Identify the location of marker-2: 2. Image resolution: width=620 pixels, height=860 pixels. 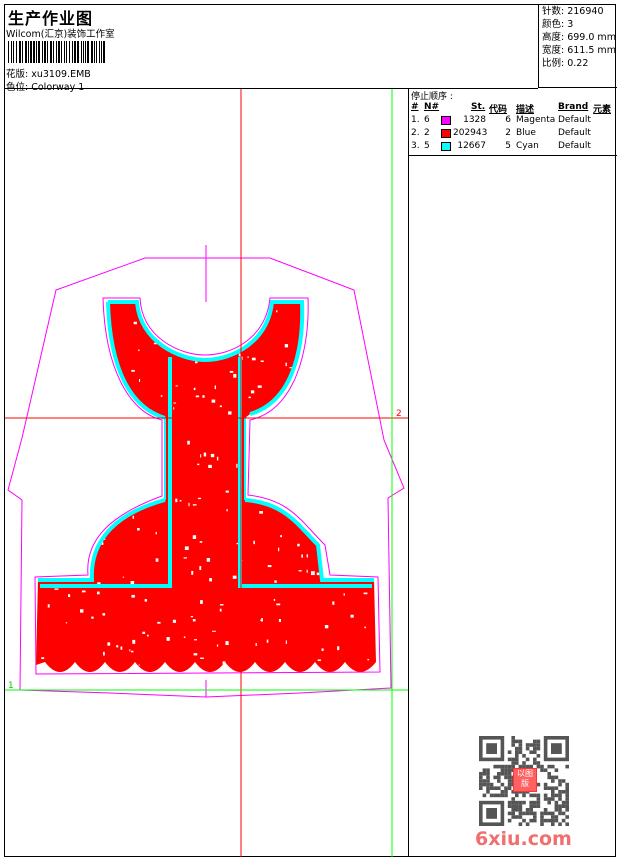
(399, 414).